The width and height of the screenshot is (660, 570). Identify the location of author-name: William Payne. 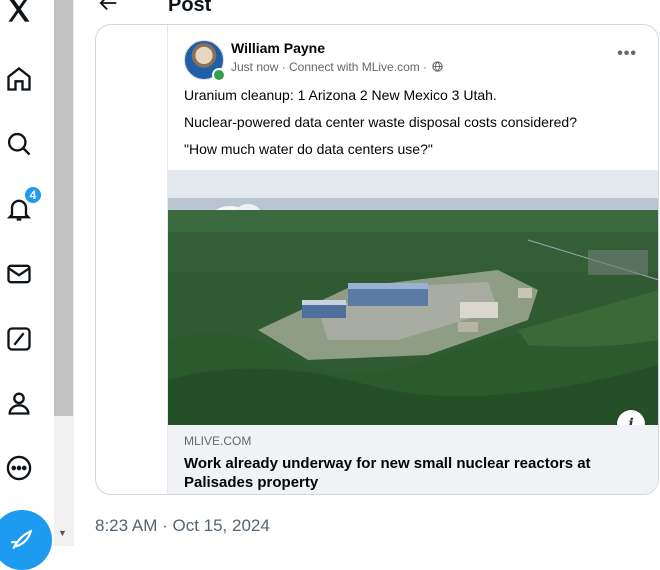
(278, 48).